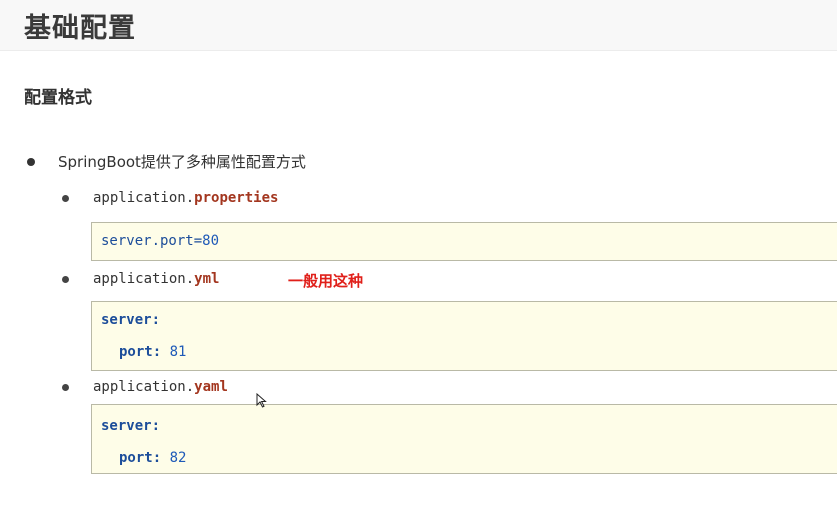 The width and height of the screenshot is (837, 527). What do you see at coordinates (182, 162) in the screenshot?
I see `main-point-text: SpringBoot提供了多种属性配置方式` at bounding box center [182, 162].